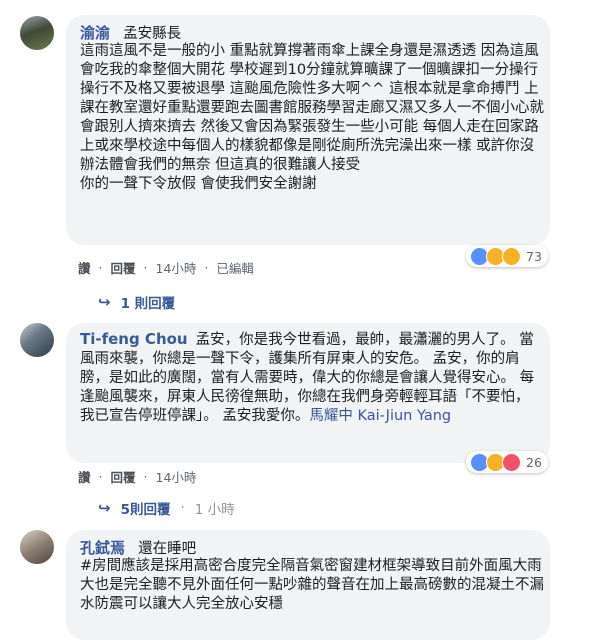 Image resolution: width=594 pixels, height=640 pixels. I want to click on wow-icon, so click(511, 256).